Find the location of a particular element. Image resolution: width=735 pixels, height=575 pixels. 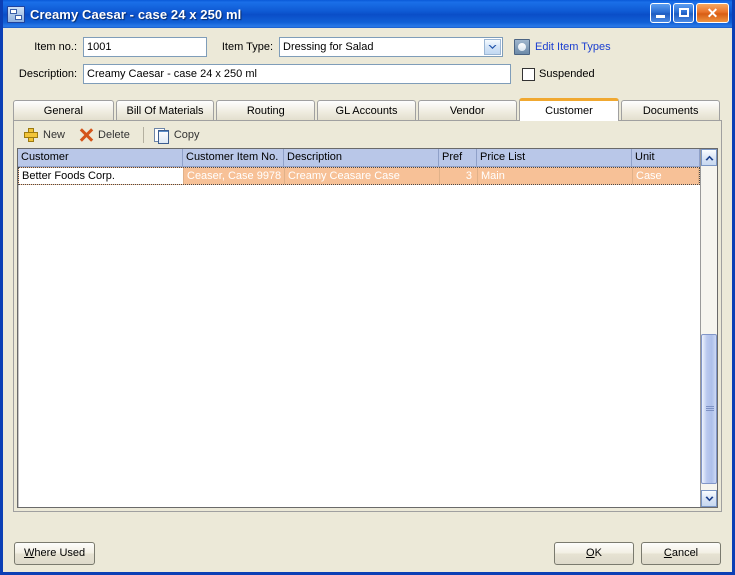

tab-general: General is located at coordinates (63, 110).